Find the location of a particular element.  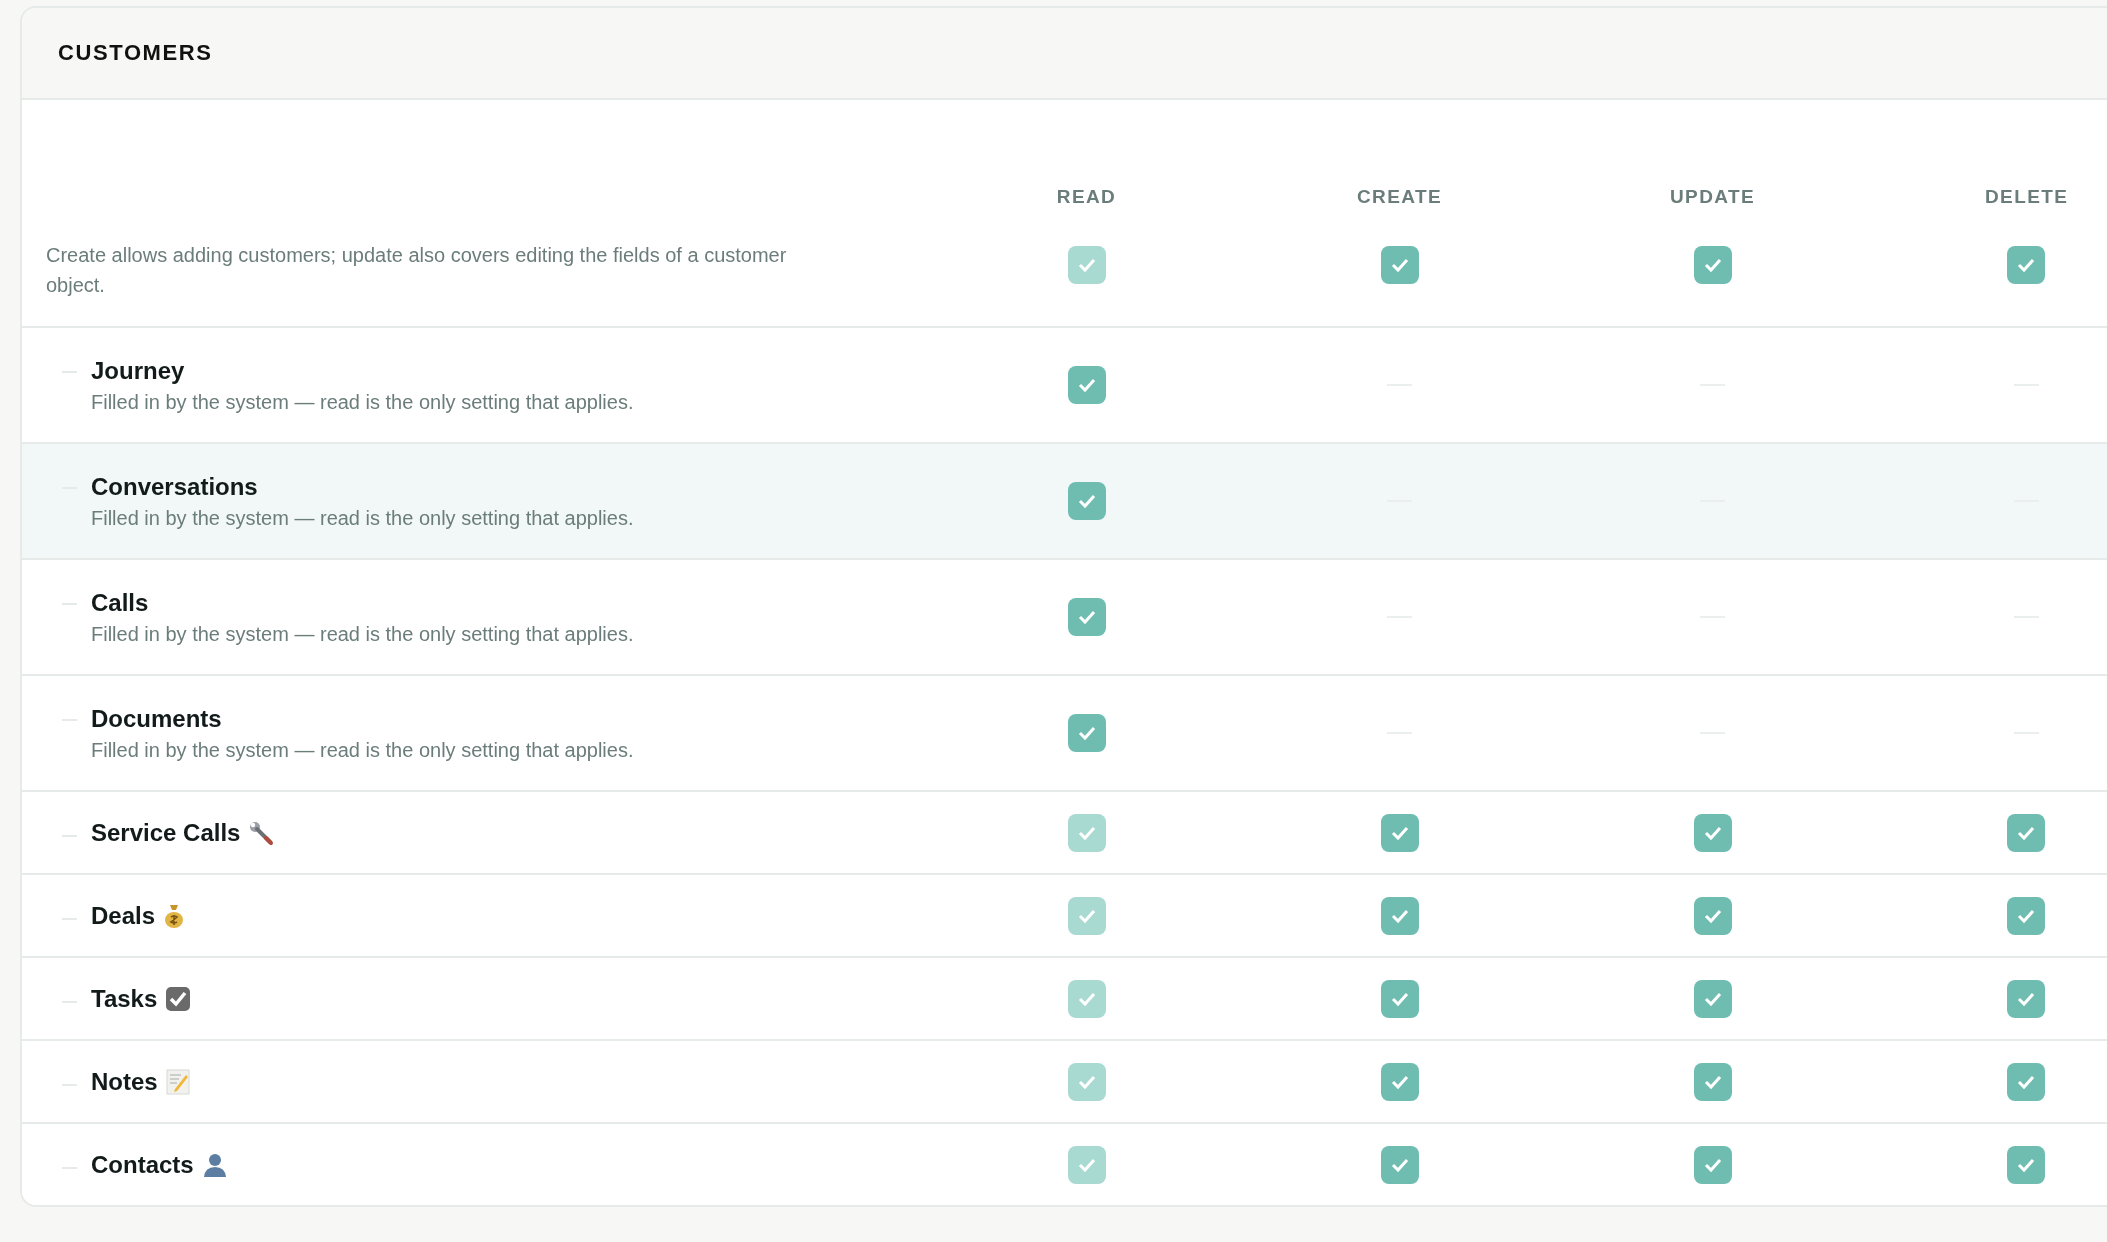

person-icon is located at coordinates (214, 1164).